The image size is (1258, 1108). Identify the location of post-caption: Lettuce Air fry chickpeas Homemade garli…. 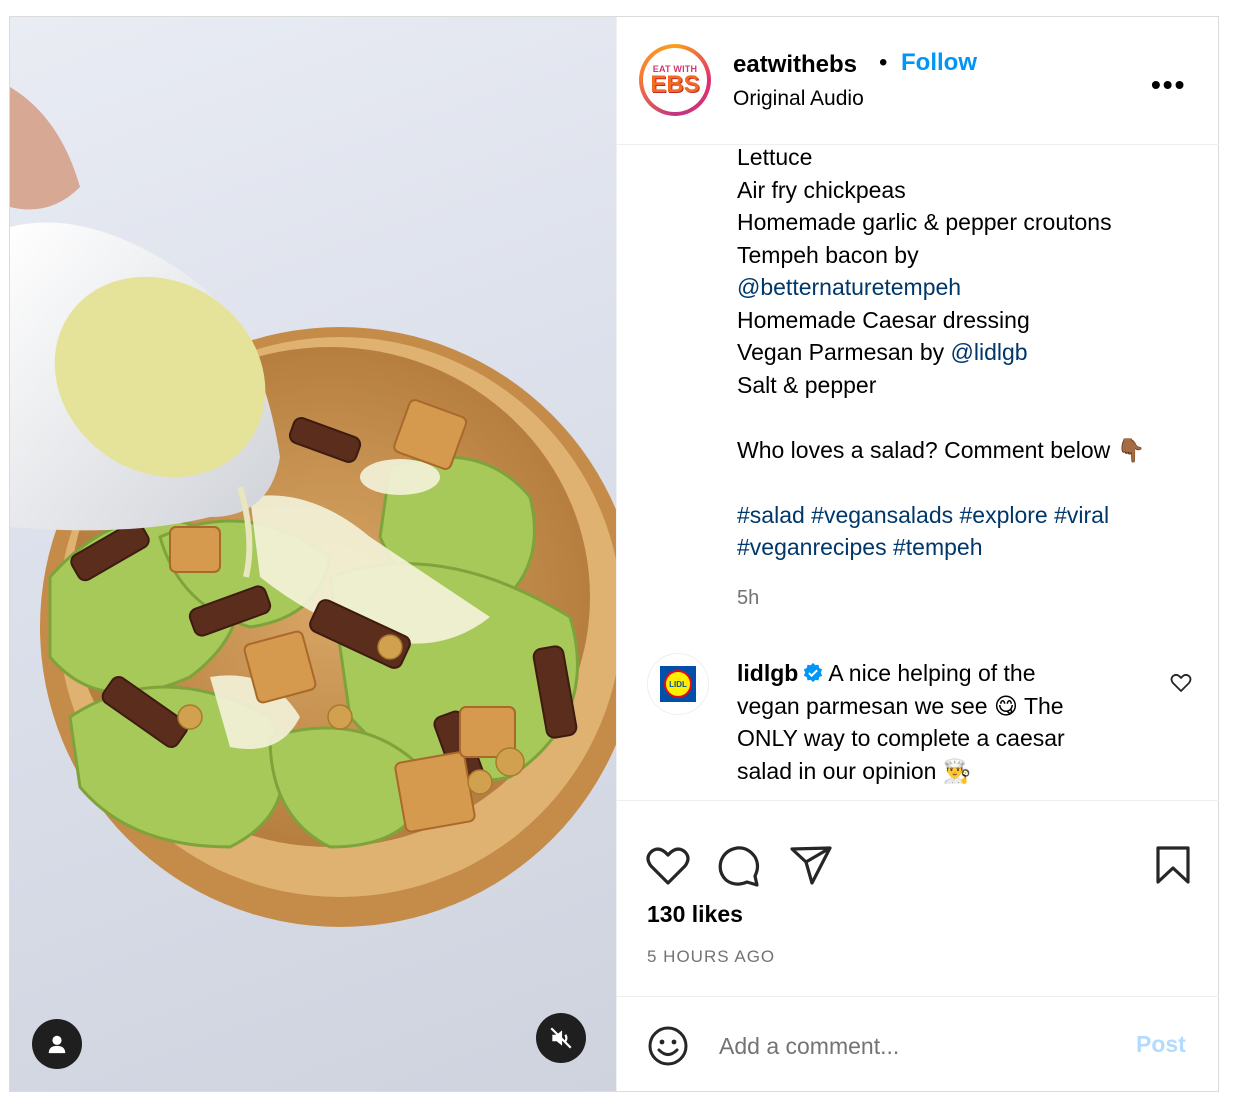
(967, 352).